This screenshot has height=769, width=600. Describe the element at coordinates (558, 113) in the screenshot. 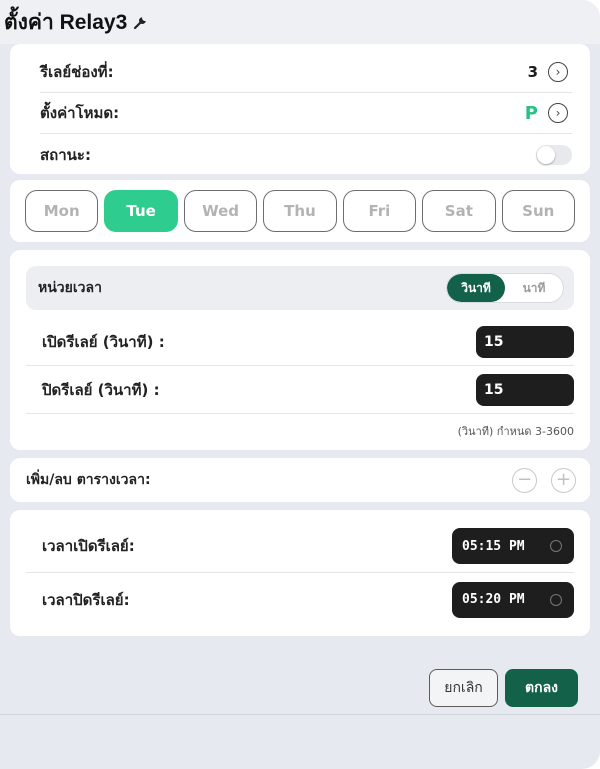

I see `mode-chevron-icon: ›` at that location.